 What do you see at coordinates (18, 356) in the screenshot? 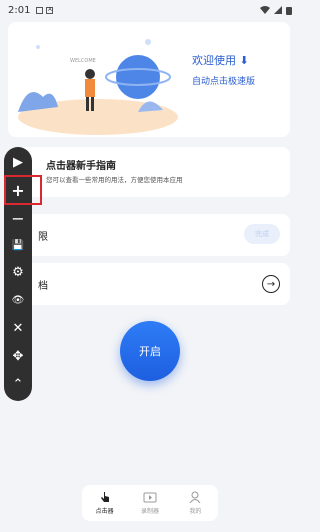
I see `move-icon: ✥` at bounding box center [18, 356].